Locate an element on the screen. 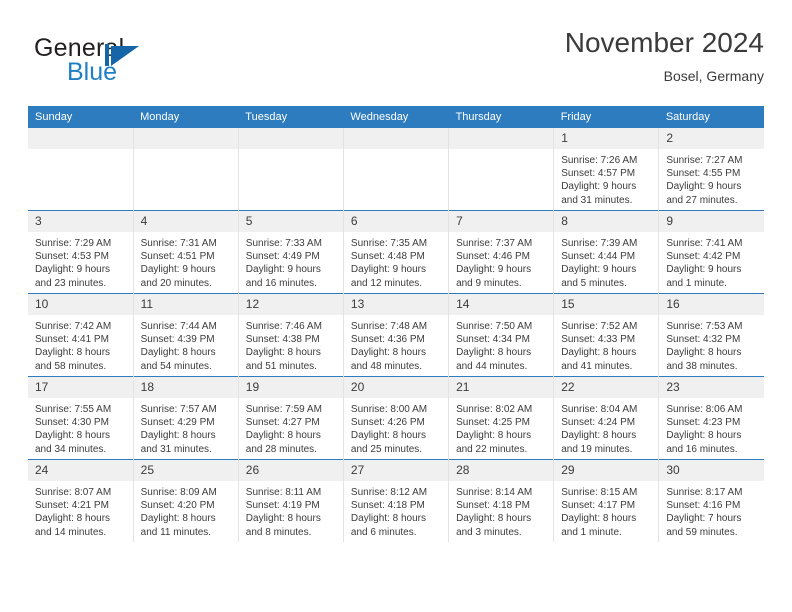 The width and height of the screenshot is (792, 612). sunrise-time: Sunrise: 7:41 AM is located at coordinates (704, 243).